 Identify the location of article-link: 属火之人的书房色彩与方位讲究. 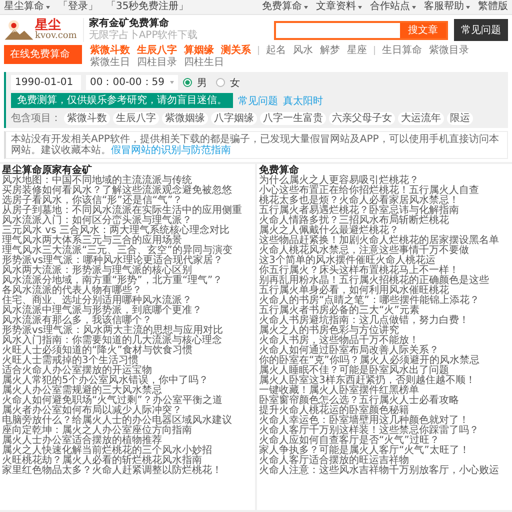
(384, 331).